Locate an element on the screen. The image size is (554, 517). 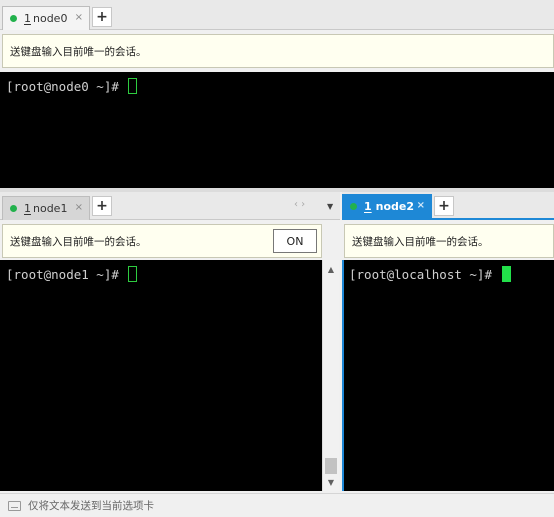
status-bar: 仅将文本发送到当前选项卡 is located at coordinates (277, 505).